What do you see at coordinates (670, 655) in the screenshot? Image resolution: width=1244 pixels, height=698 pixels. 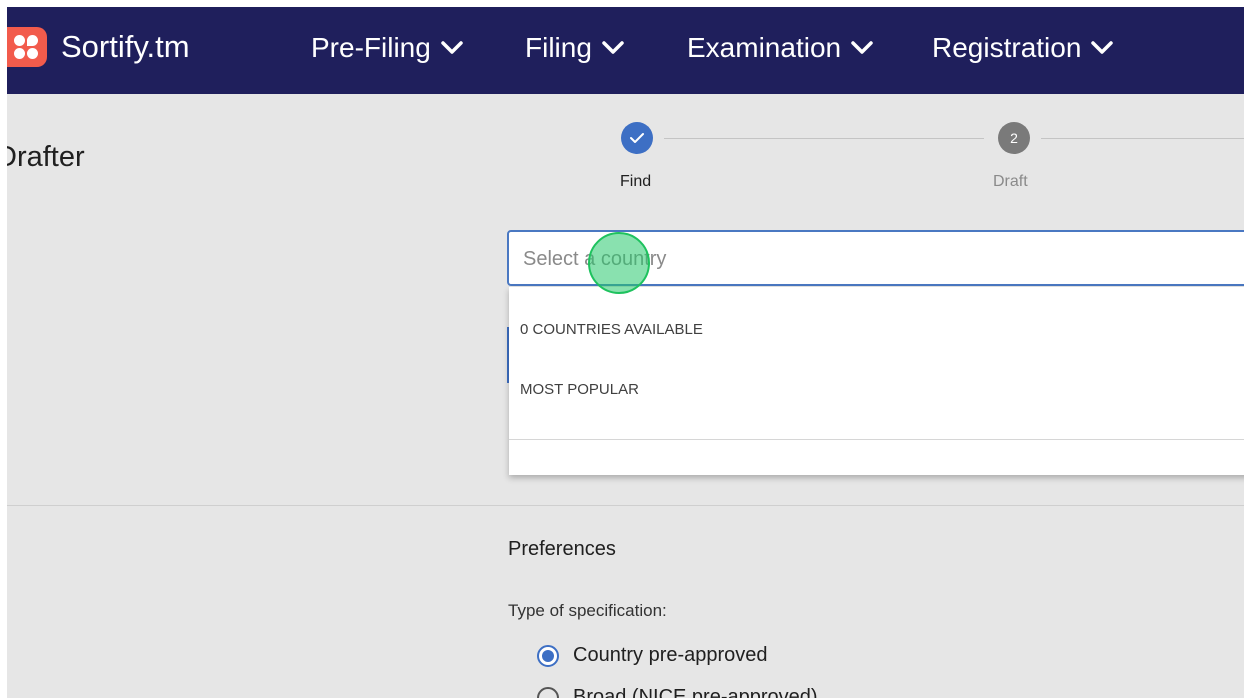 I see `radio-label: Country pre-approved` at bounding box center [670, 655].